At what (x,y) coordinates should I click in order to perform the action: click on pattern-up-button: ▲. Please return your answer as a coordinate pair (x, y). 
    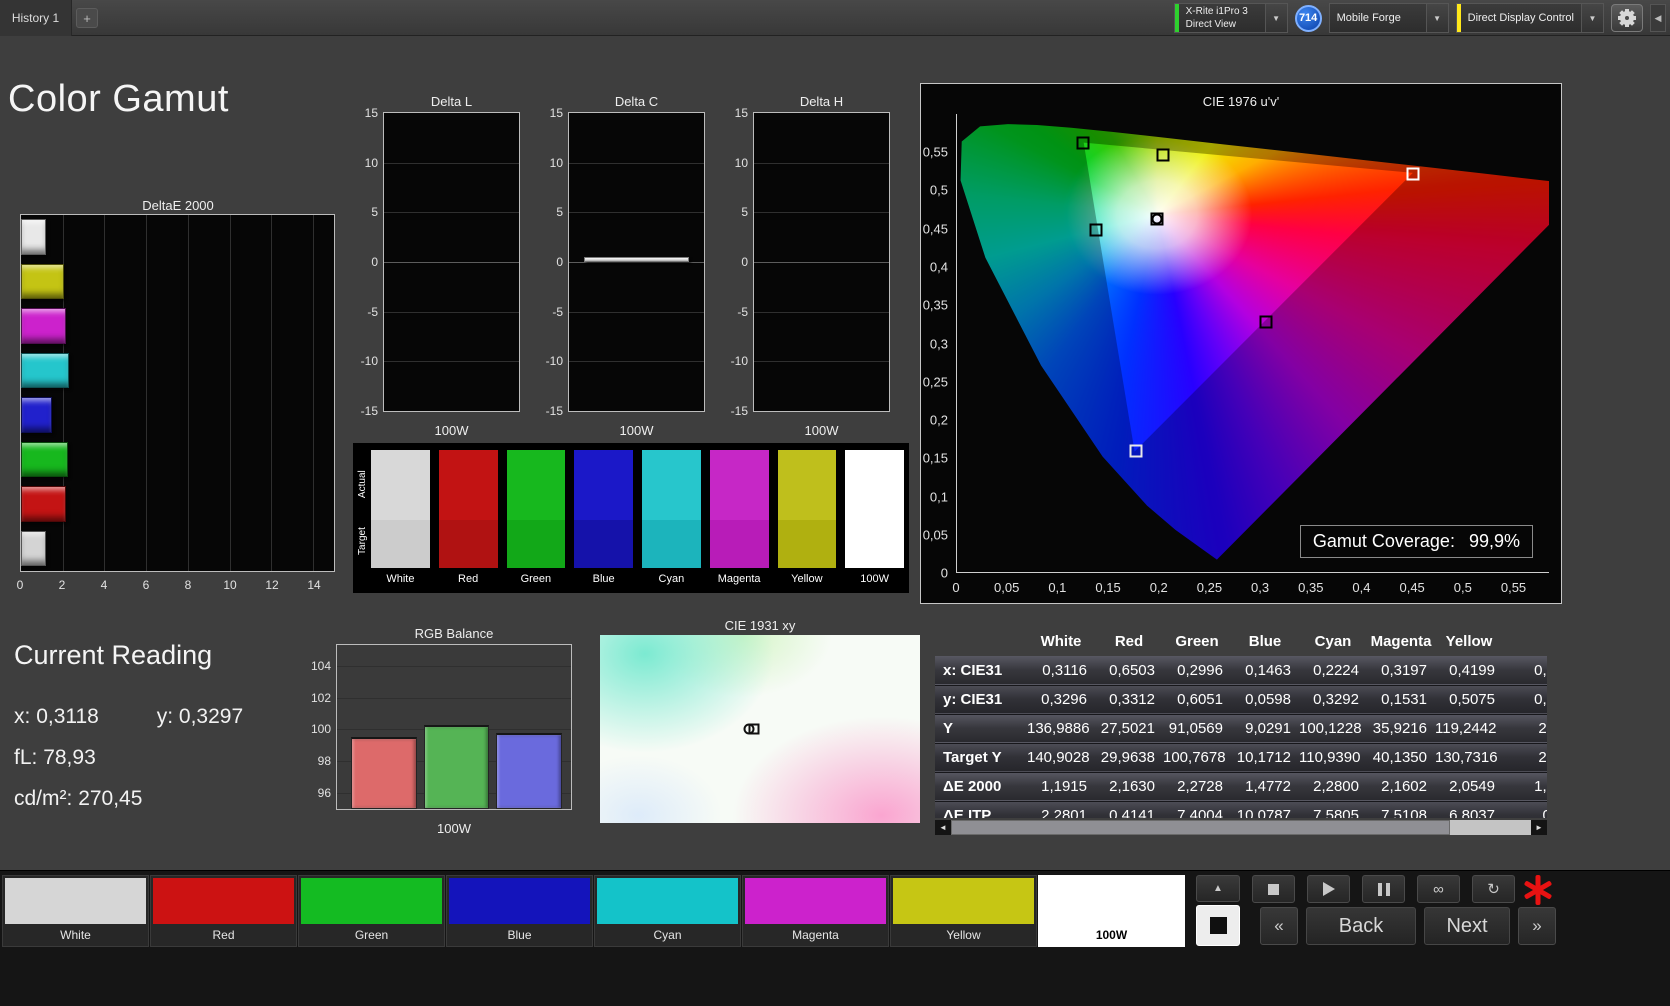
    Looking at the image, I should click on (1218, 888).